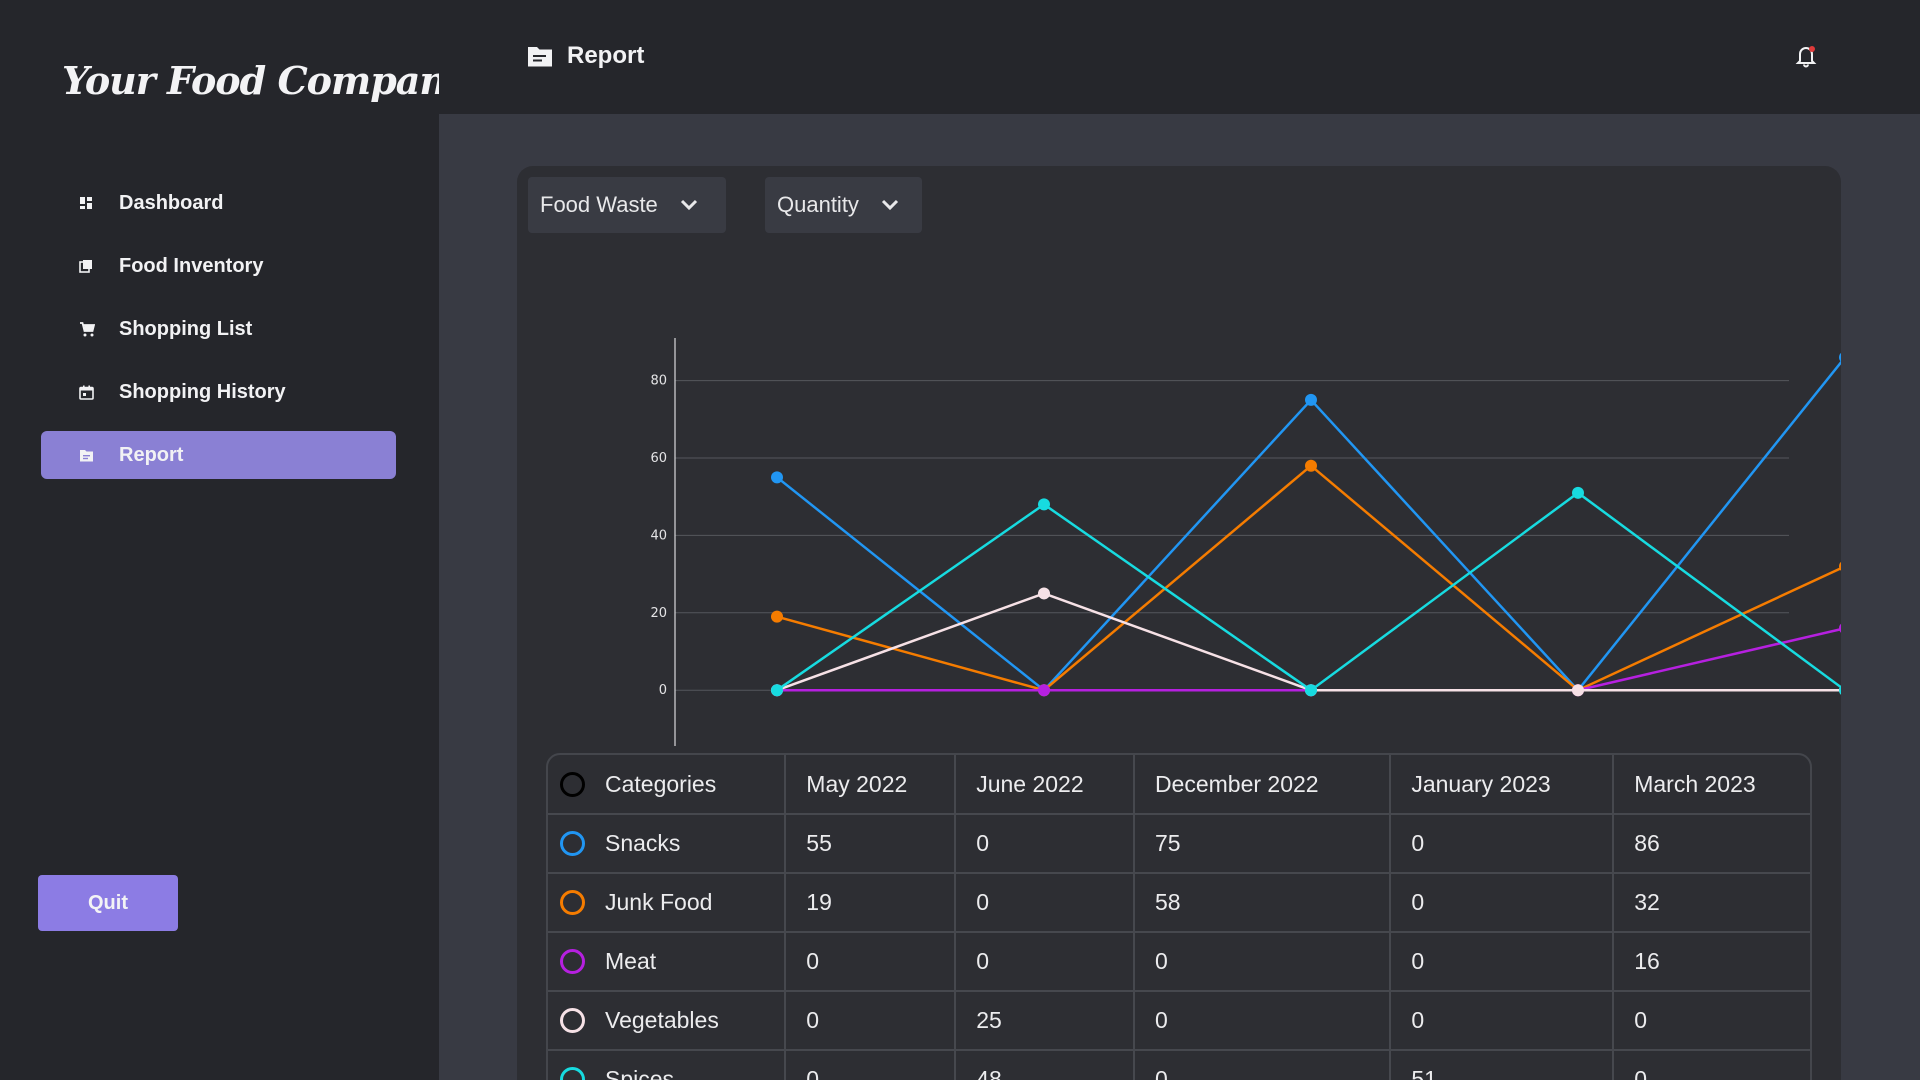 Image resolution: width=1920 pixels, height=1080 pixels. Describe the element at coordinates (818, 204) in the screenshot. I see `measure-select-value: Quantity` at that location.